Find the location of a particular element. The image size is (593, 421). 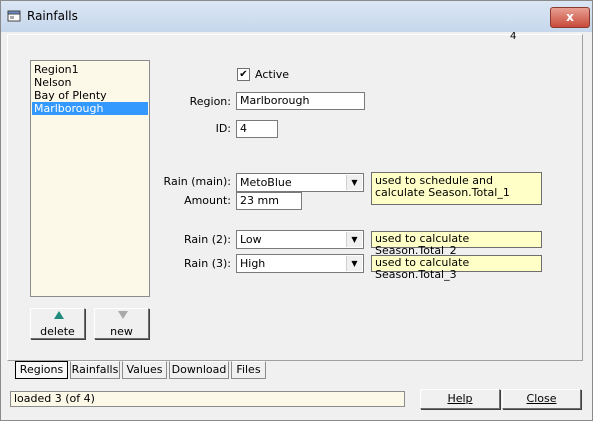

tab-files: Files is located at coordinates (248, 370).